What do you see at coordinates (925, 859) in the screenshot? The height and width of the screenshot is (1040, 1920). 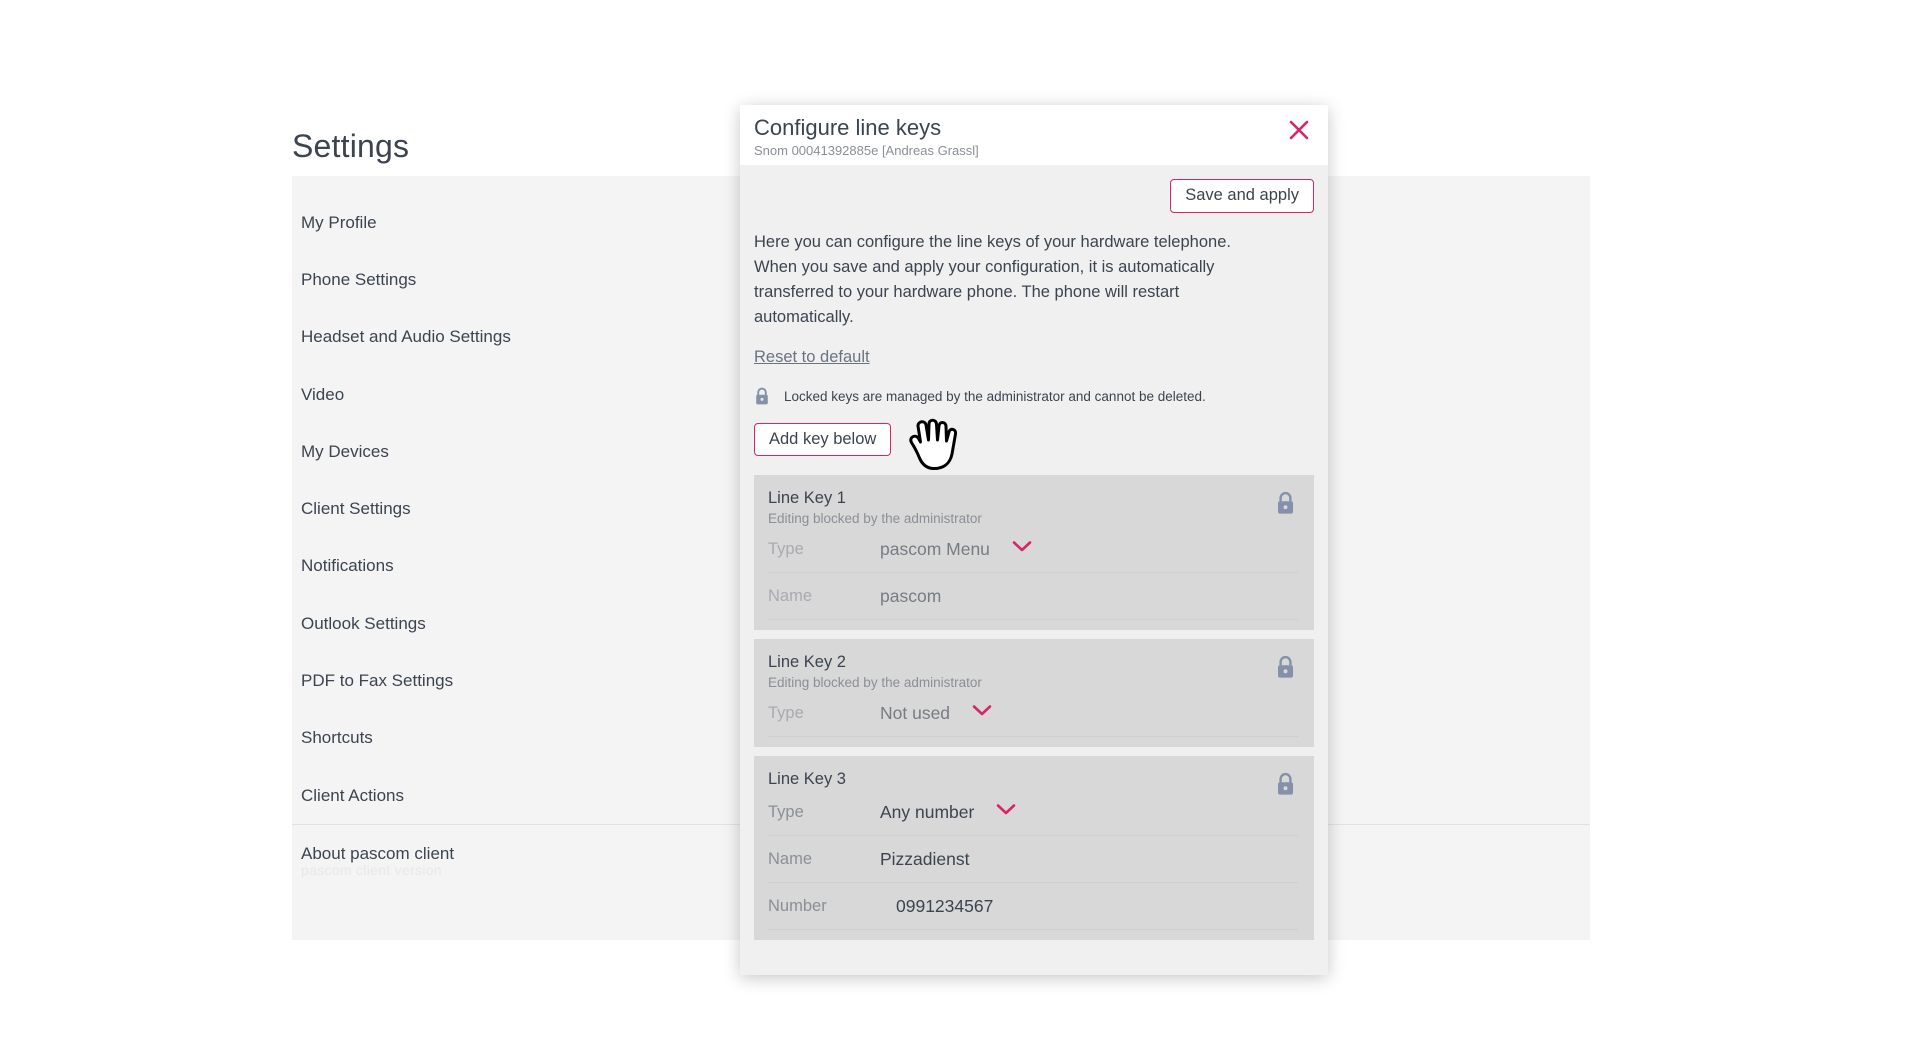 I see `field-value: Pizzadienst` at bounding box center [925, 859].